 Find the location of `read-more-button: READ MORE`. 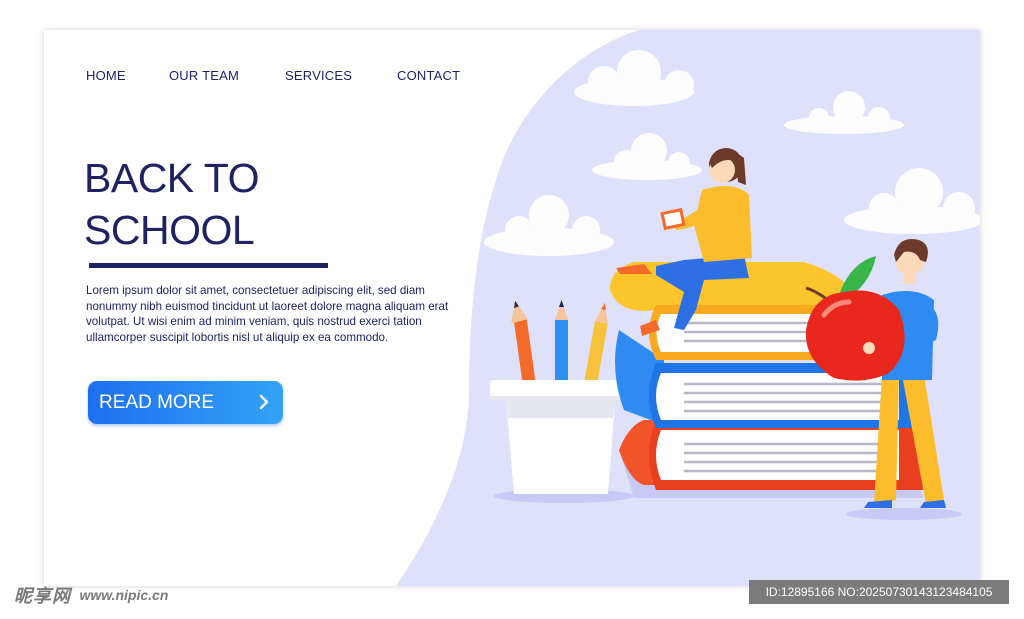

read-more-button: READ MORE is located at coordinates (185, 402).